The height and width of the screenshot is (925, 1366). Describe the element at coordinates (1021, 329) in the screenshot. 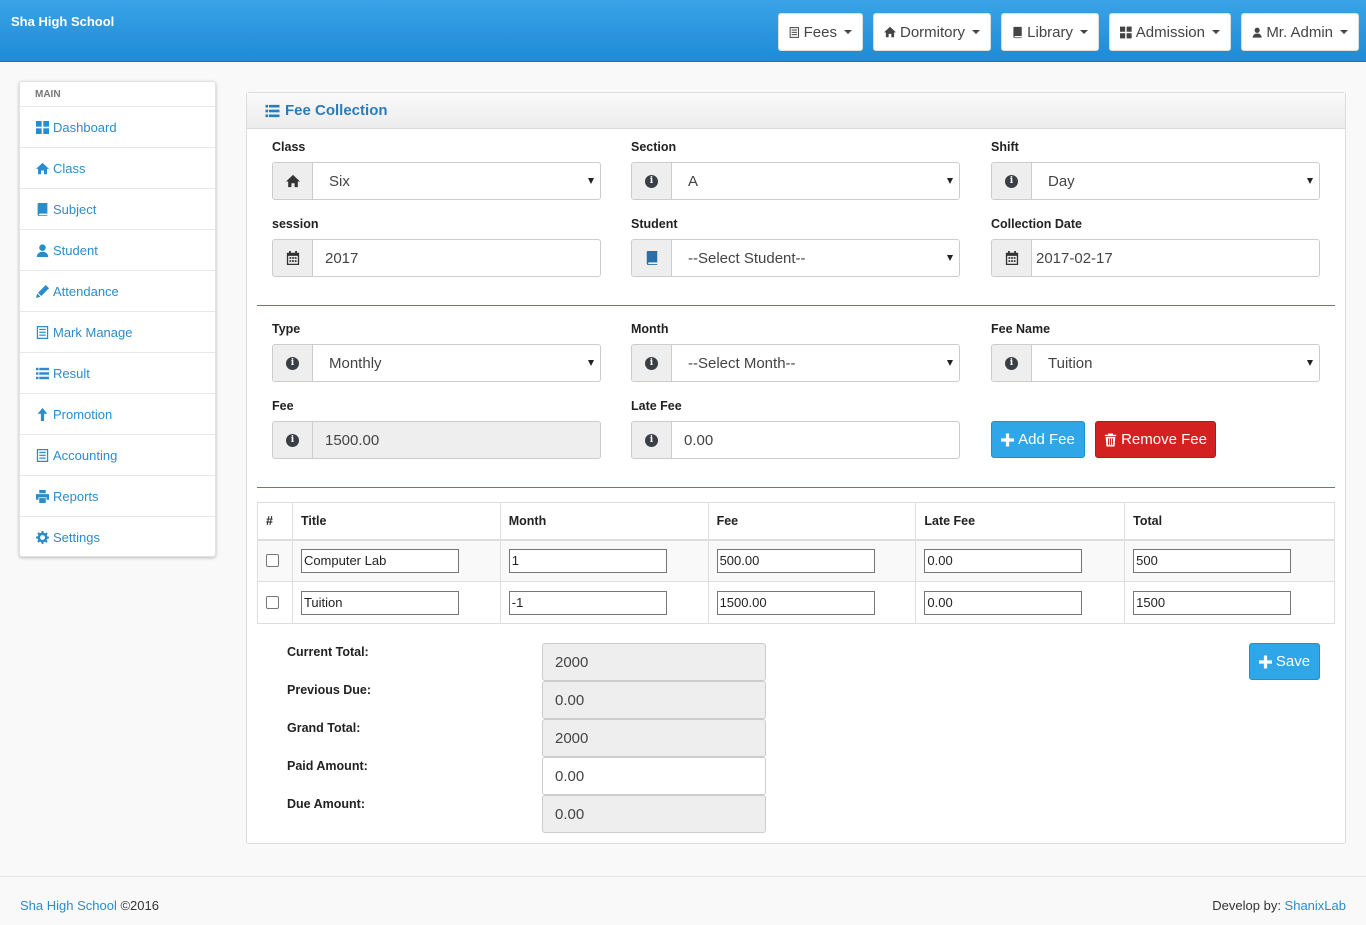

I see `fee-name-label: Fee Name` at that location.